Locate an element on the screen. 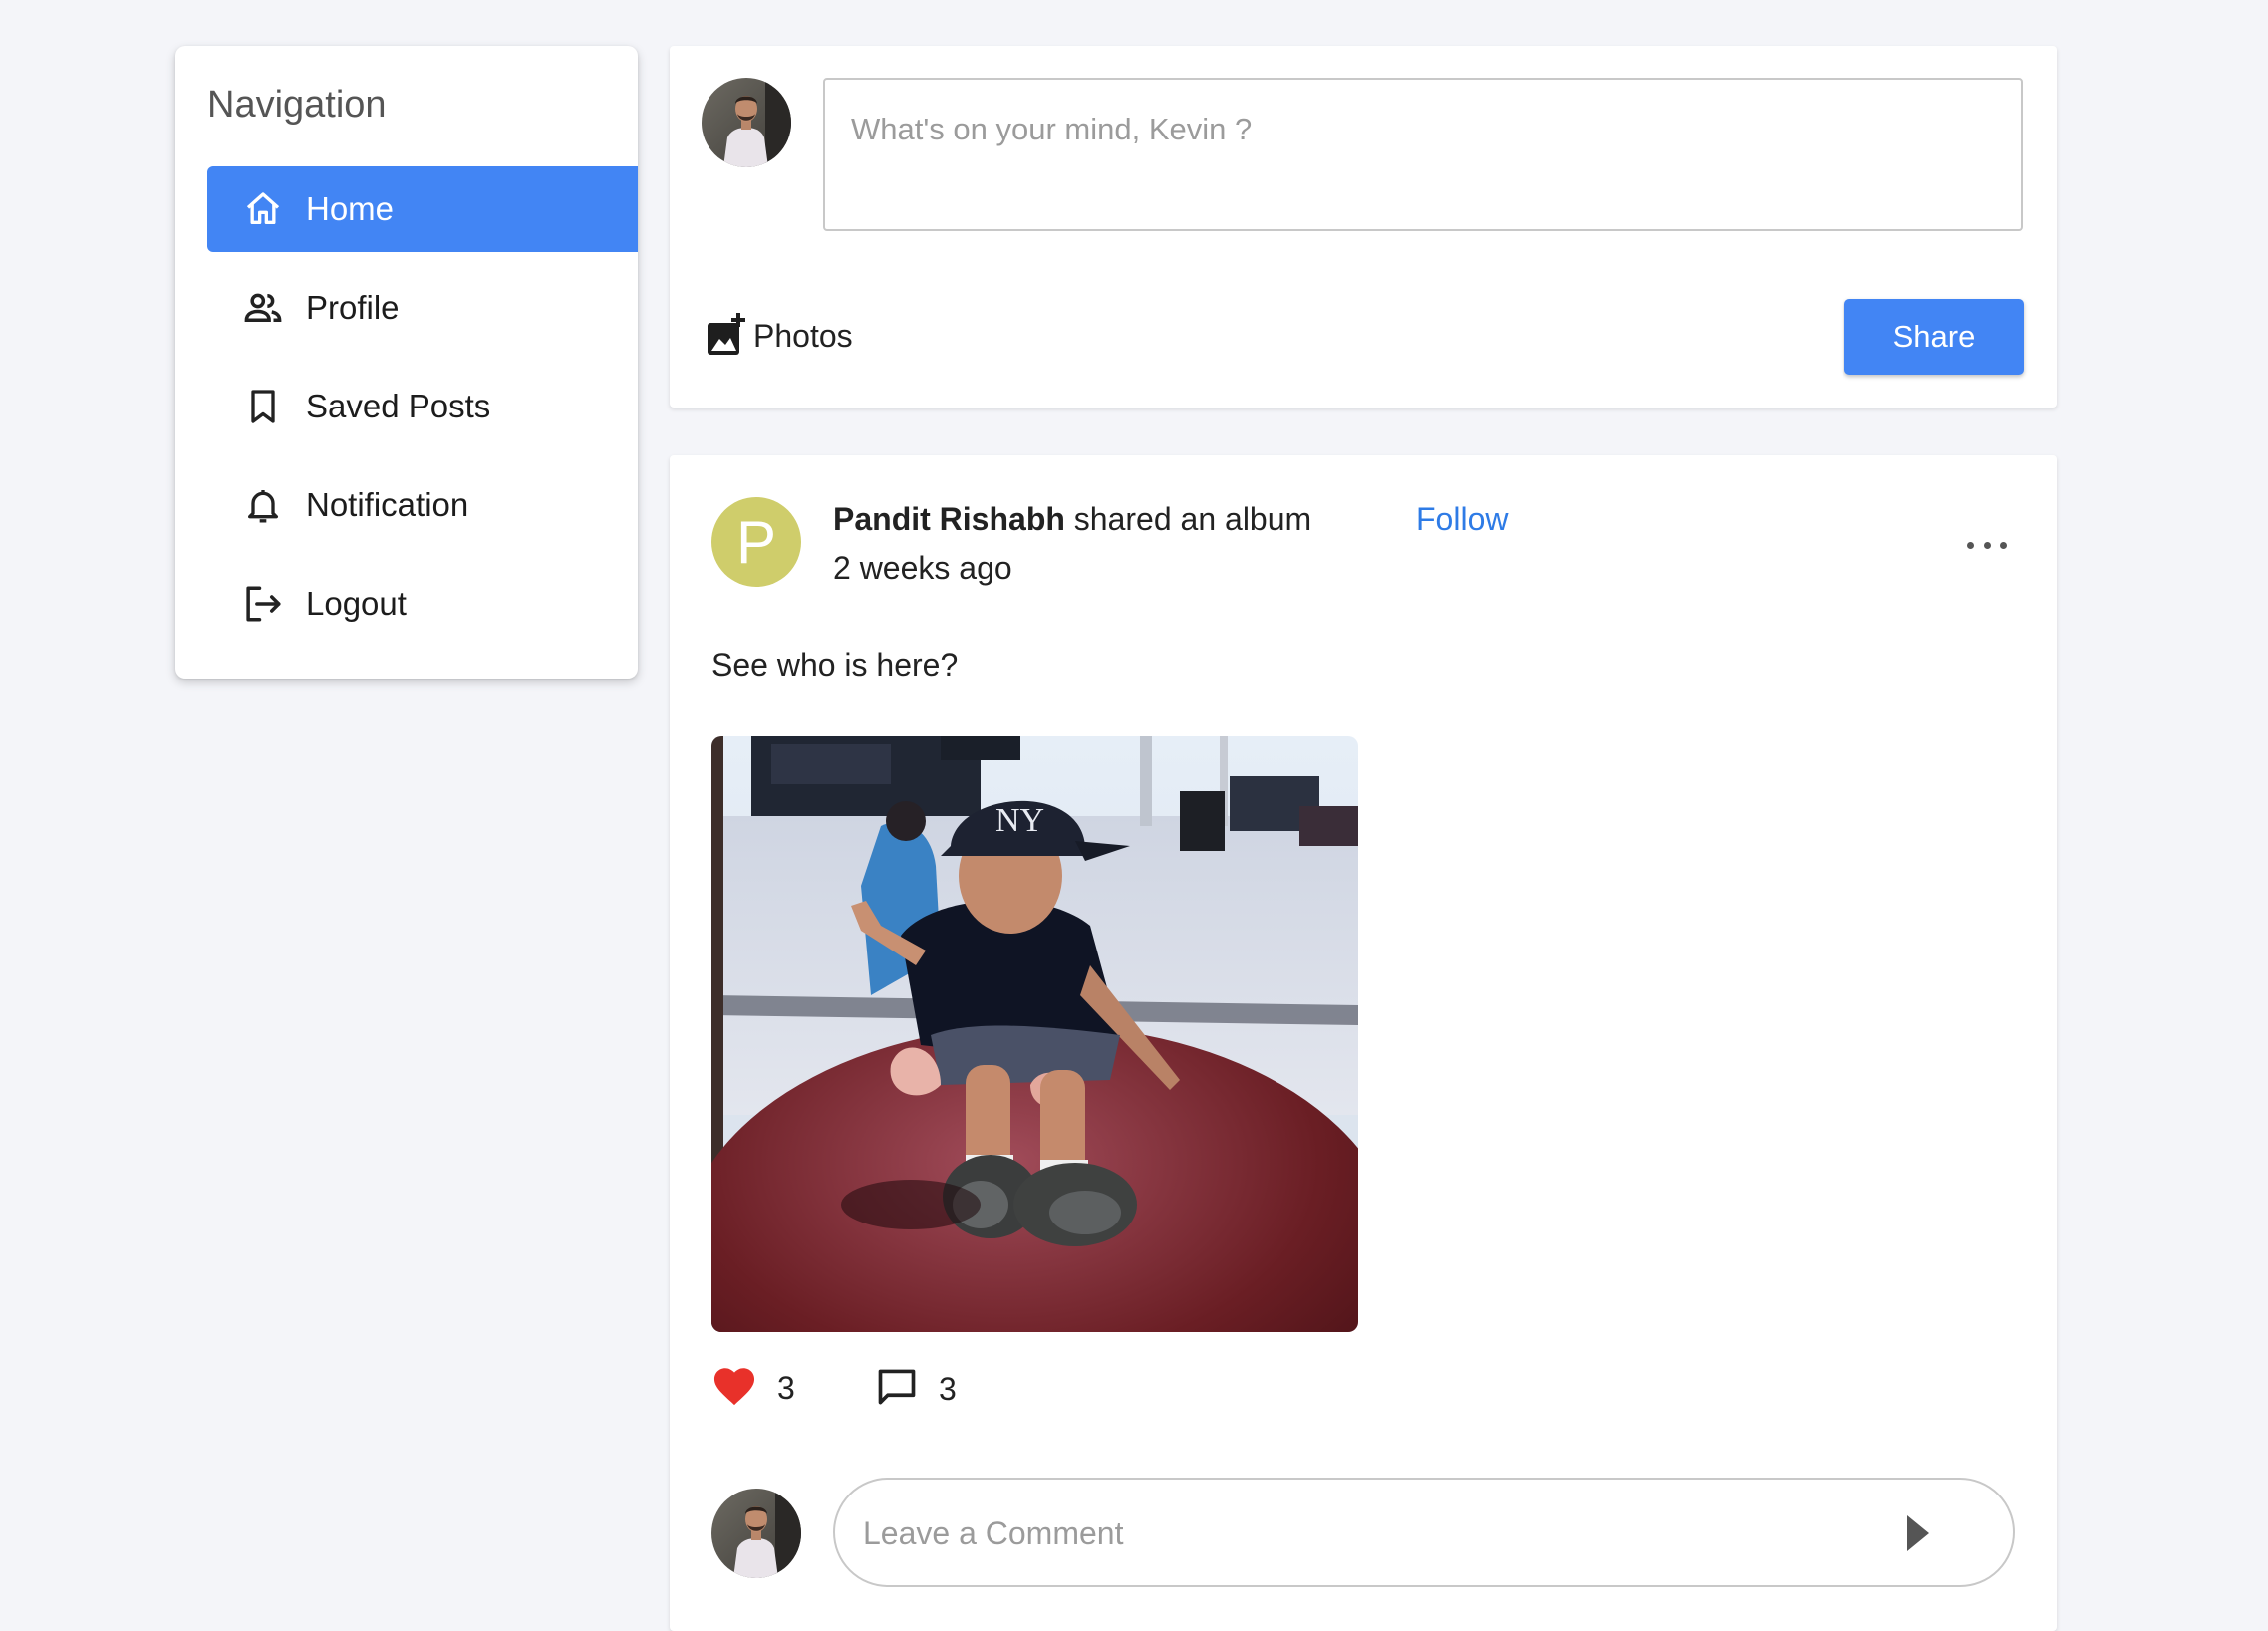  like-button: 3 is located at coordinates (753, 1388).